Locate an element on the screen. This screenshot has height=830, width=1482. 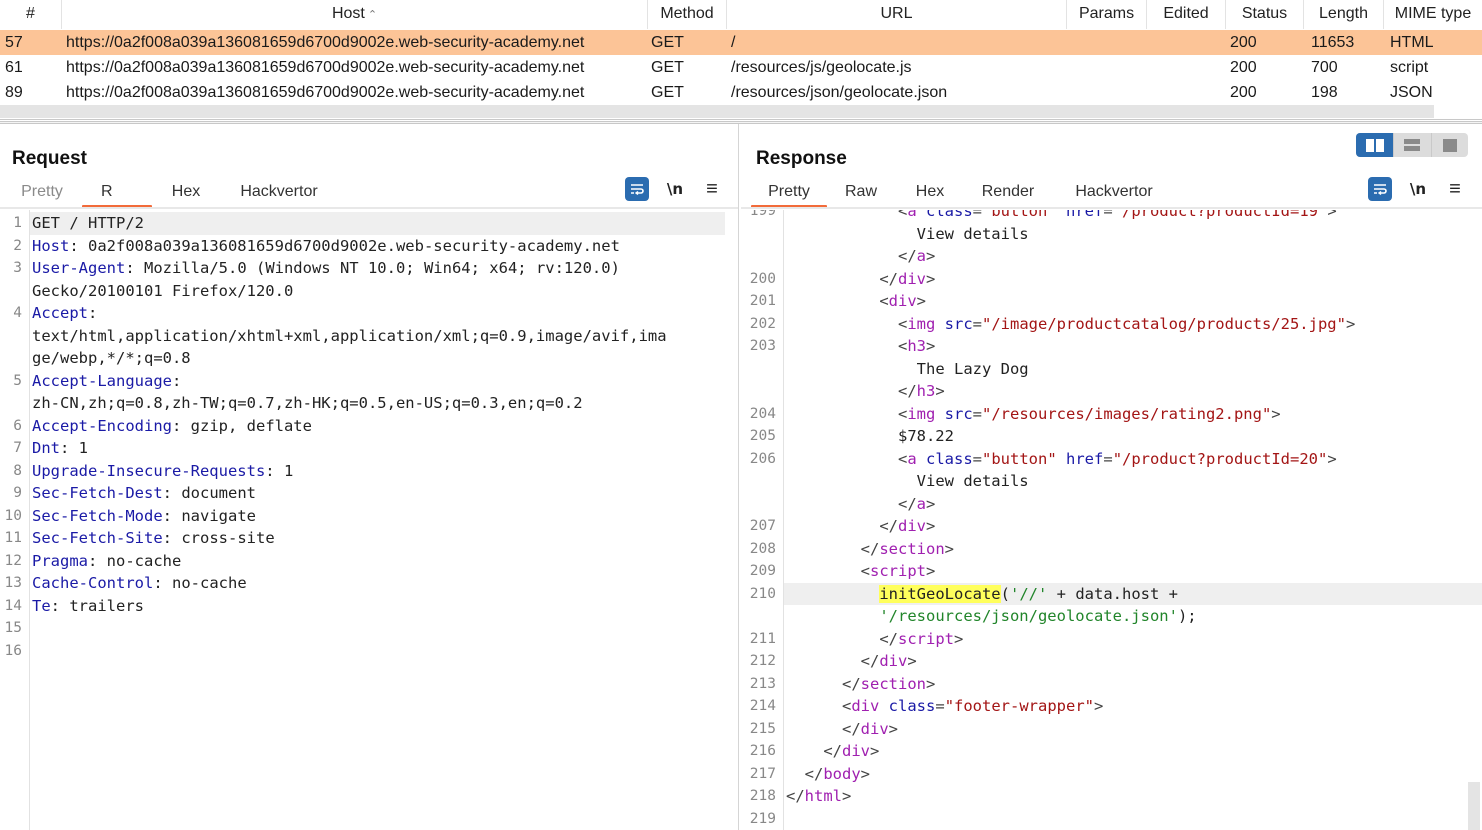
column-header-status: Status is located at coordinates (1265, 14).